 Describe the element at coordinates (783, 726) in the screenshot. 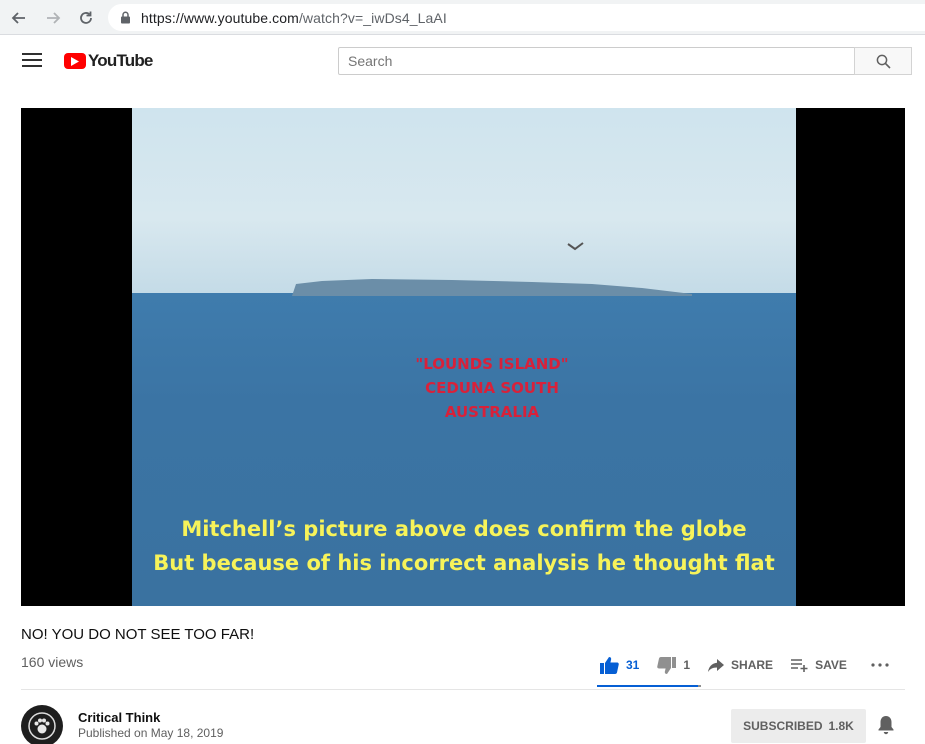

I see `subscribe-label: SUBSCRIBED` at that location.